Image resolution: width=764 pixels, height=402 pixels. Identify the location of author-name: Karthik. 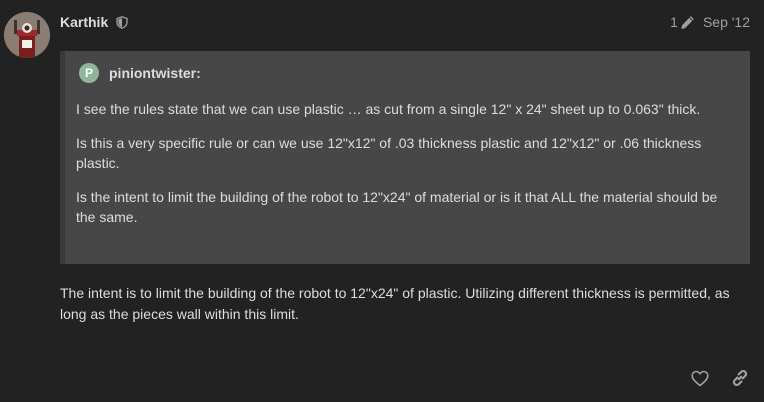
(84, 22).